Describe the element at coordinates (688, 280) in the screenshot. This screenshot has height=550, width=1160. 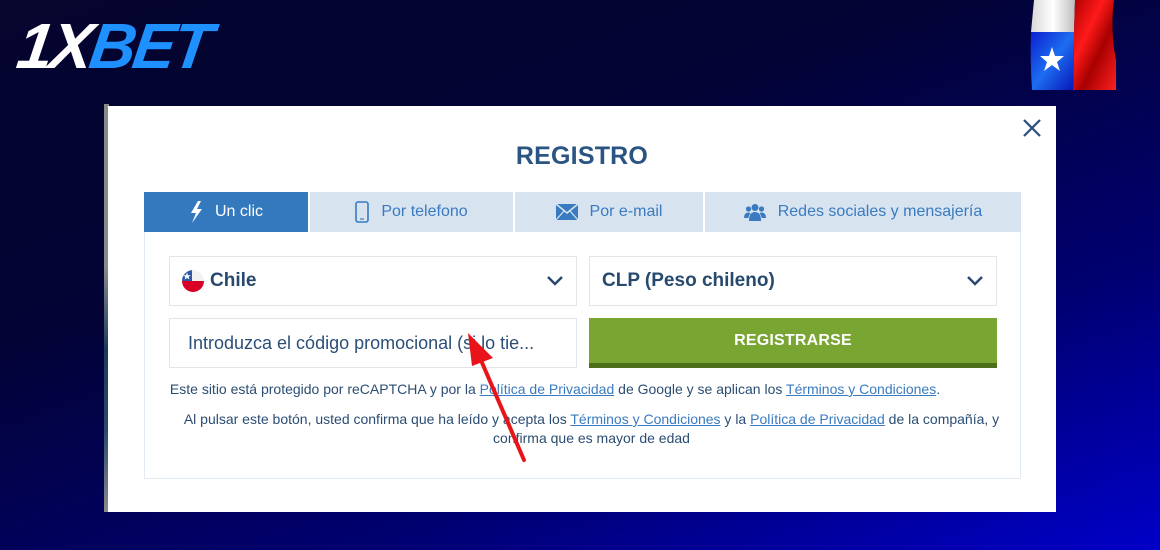
I see `currency-value: CLP (Peso chileno)` at that location.